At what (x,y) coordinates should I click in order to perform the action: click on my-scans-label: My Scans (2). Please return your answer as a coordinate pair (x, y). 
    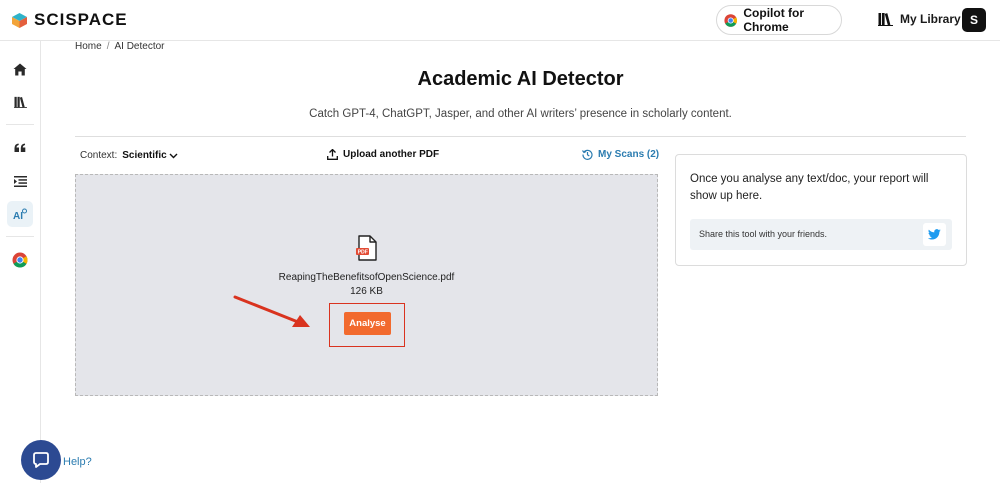
    Looking at the image, I should click on (629, 154).